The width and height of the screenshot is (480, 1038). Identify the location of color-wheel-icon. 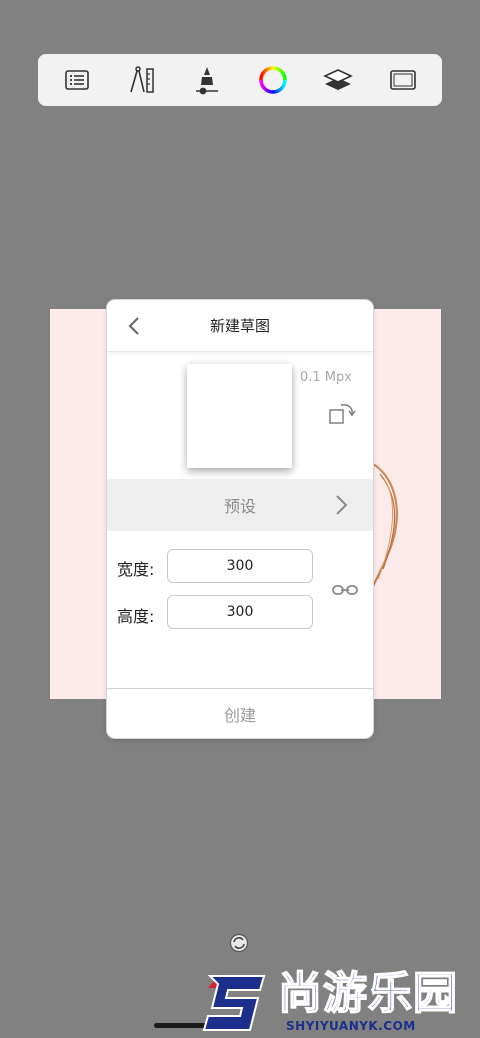
(273, 80).